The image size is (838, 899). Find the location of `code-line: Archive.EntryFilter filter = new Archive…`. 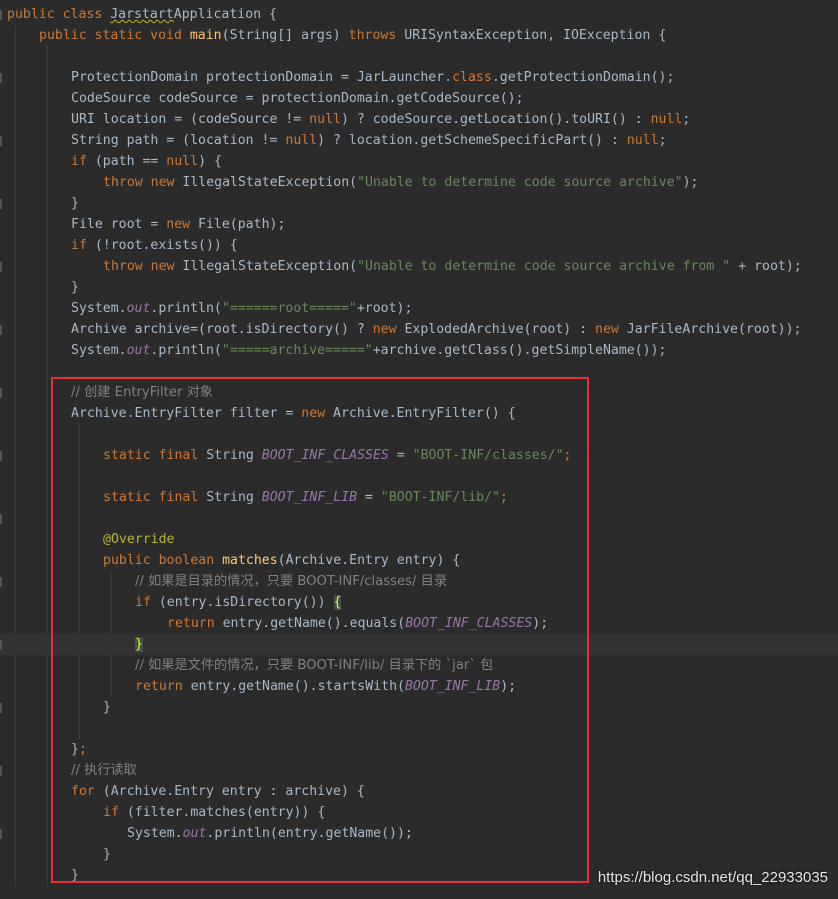

code-line: Archive.EntryFilter filter = new Archive… is located at coordinates (419, 413).